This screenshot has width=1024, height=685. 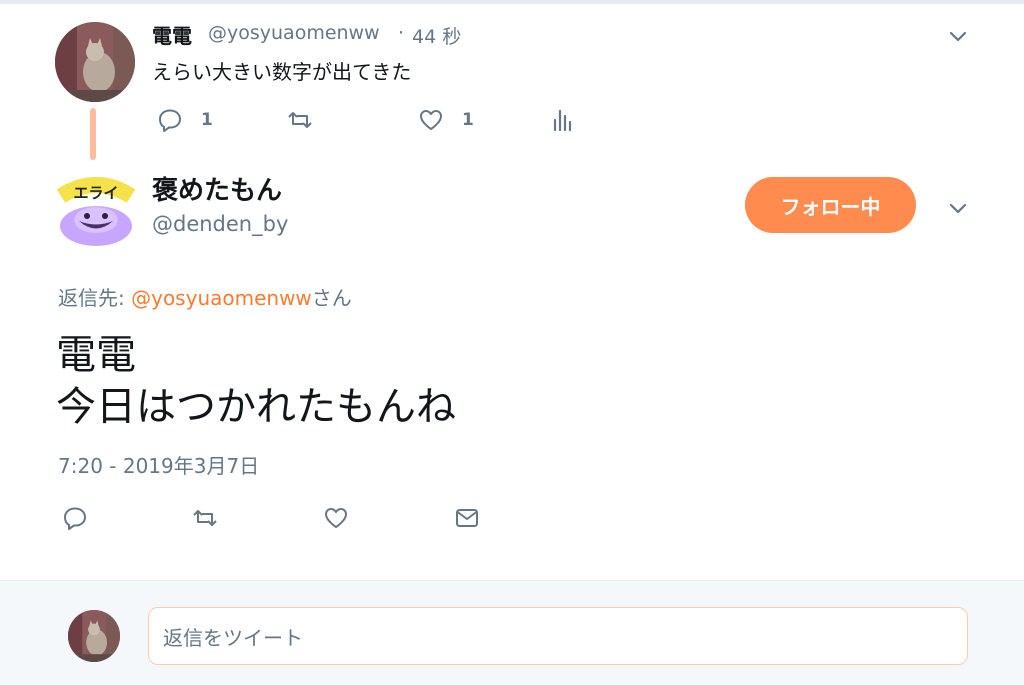 I want to click on top-divider, so click(x=512, y=2).